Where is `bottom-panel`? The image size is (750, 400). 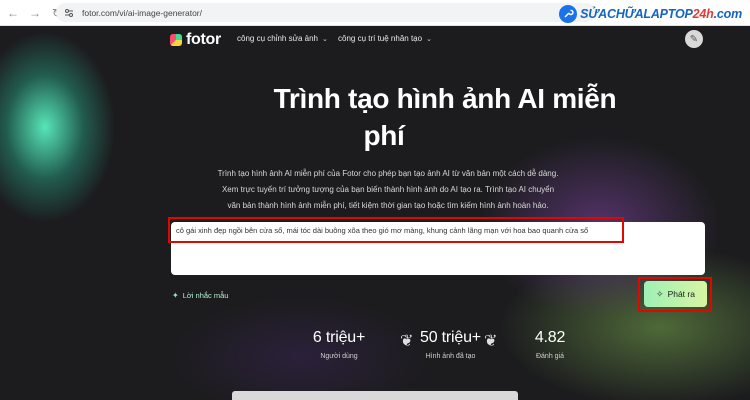 bottom-panel is located at coordinates (375, 395).